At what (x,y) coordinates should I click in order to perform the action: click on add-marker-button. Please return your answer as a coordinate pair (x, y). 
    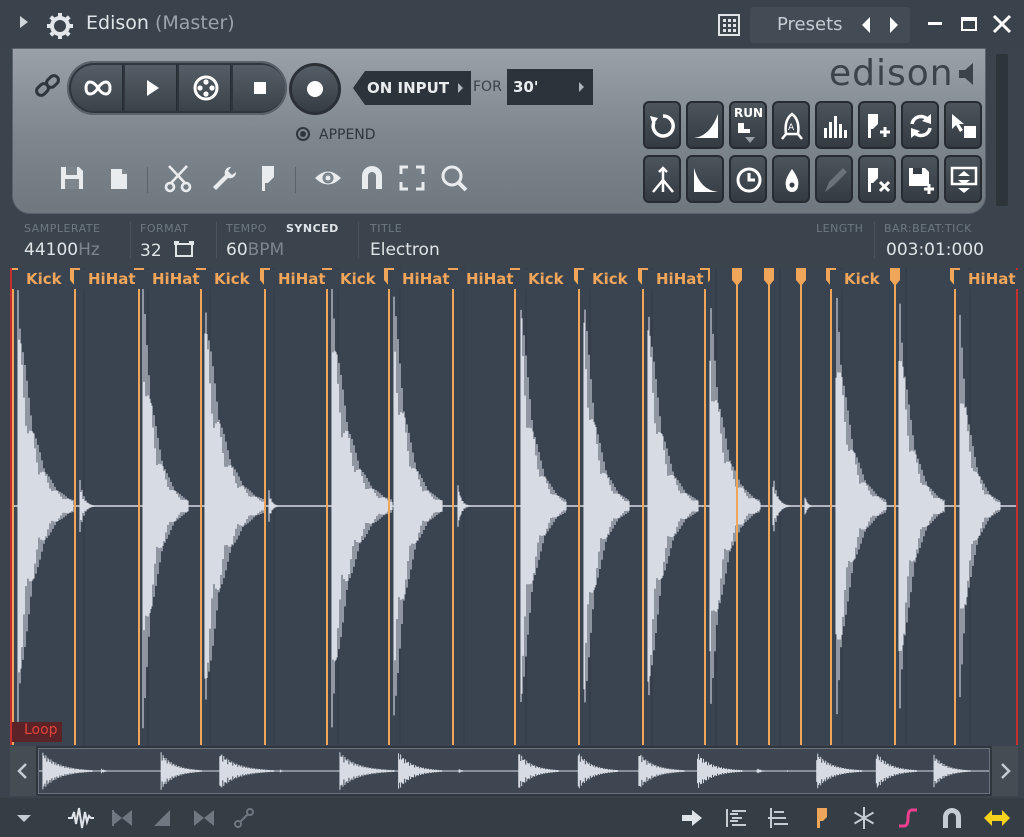
    Looking at the image, I should click on (877, 125).